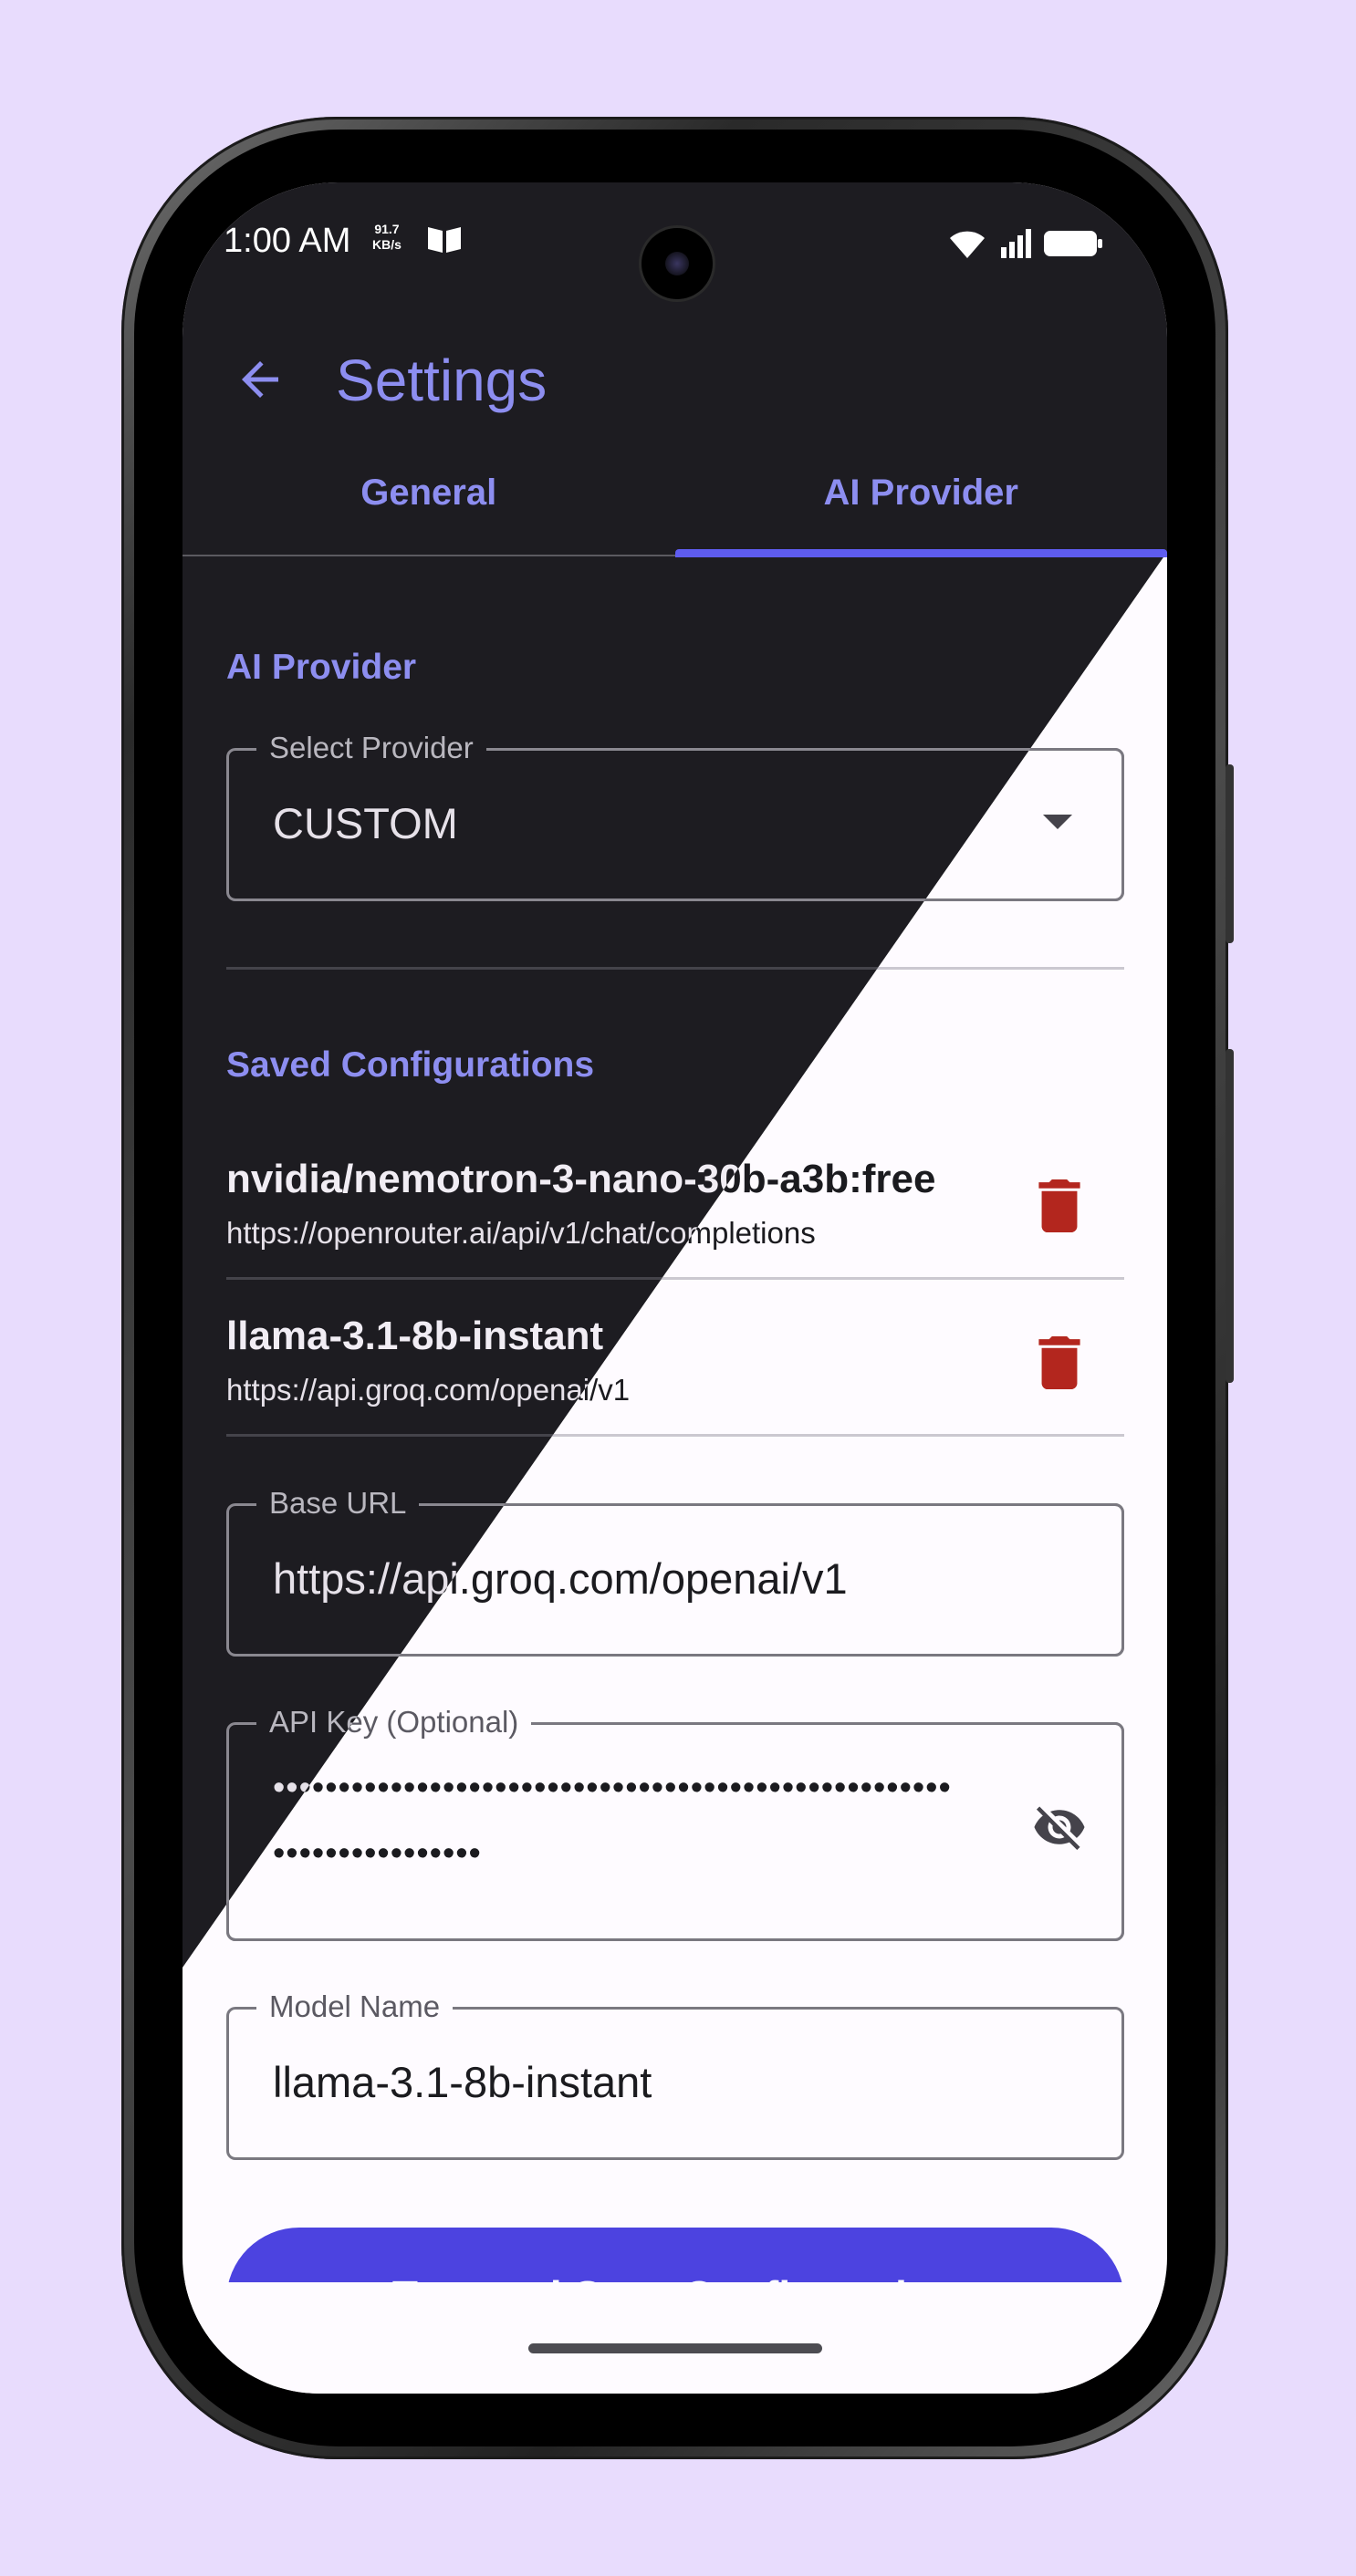 This screenshot has height=2576, width=1356. What do you see at coordinates (1230, 1216) in the screenshot?
I see `power-button` at bounding box center [1230, 1216].